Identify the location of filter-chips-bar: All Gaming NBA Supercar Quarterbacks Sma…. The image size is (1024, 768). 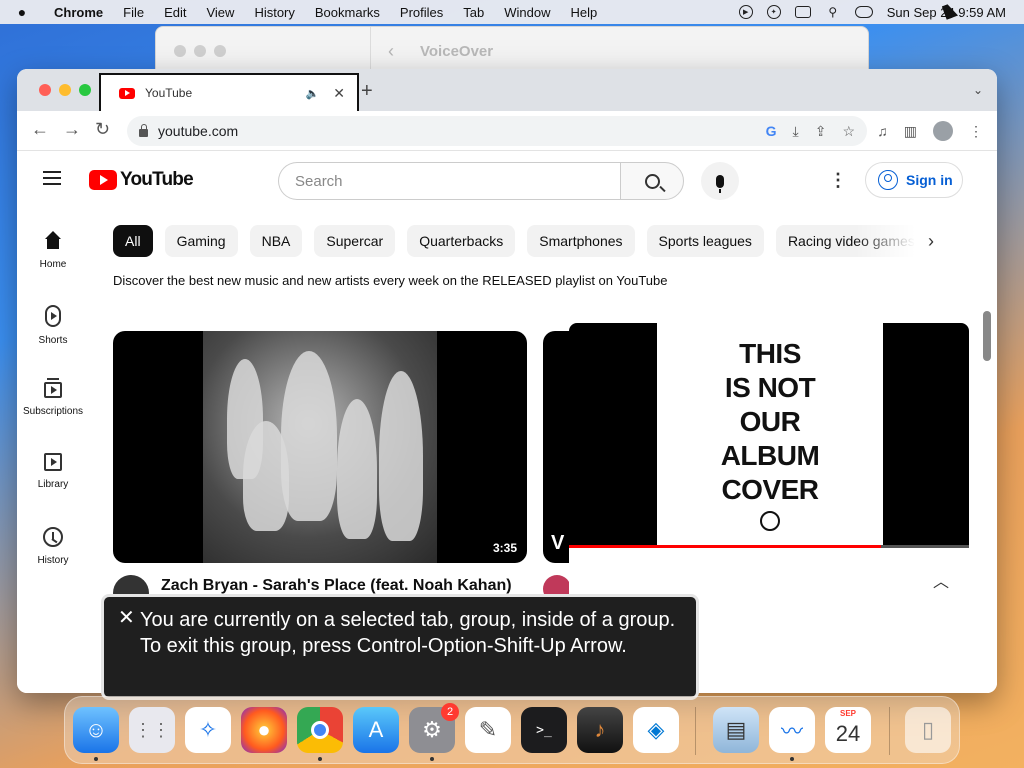
(534, 241).